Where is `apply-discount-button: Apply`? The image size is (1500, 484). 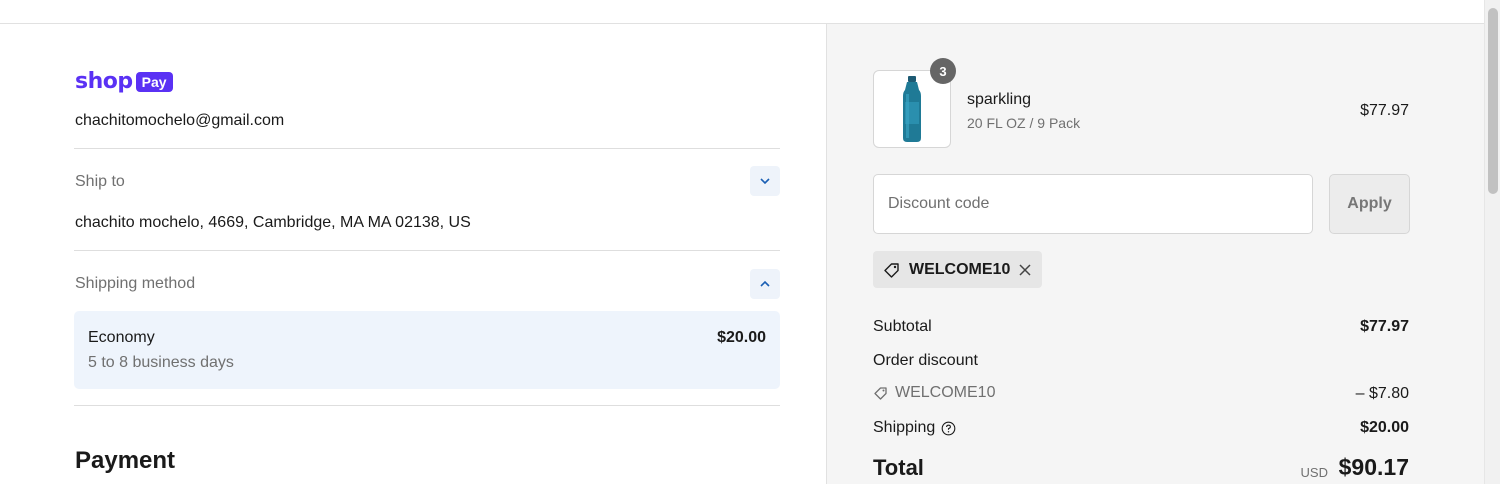 apply-discount-button: Apply is located at coordinates (1369, 204).